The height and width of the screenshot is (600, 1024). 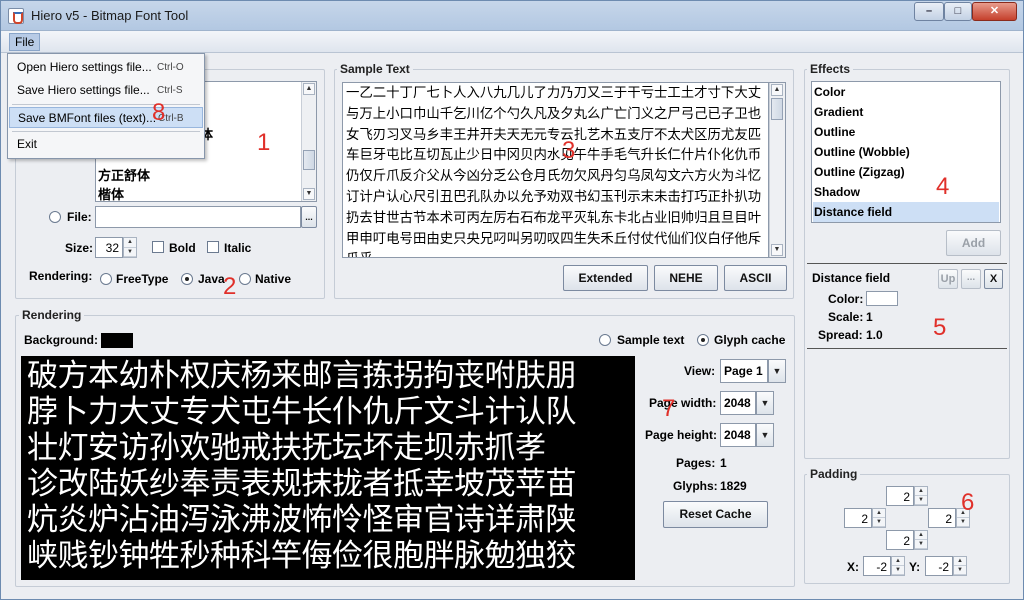 What do you see at coordinates (106, 279) in the screenshot?
I see `freetype-radio` at bounding box center [106, 279].